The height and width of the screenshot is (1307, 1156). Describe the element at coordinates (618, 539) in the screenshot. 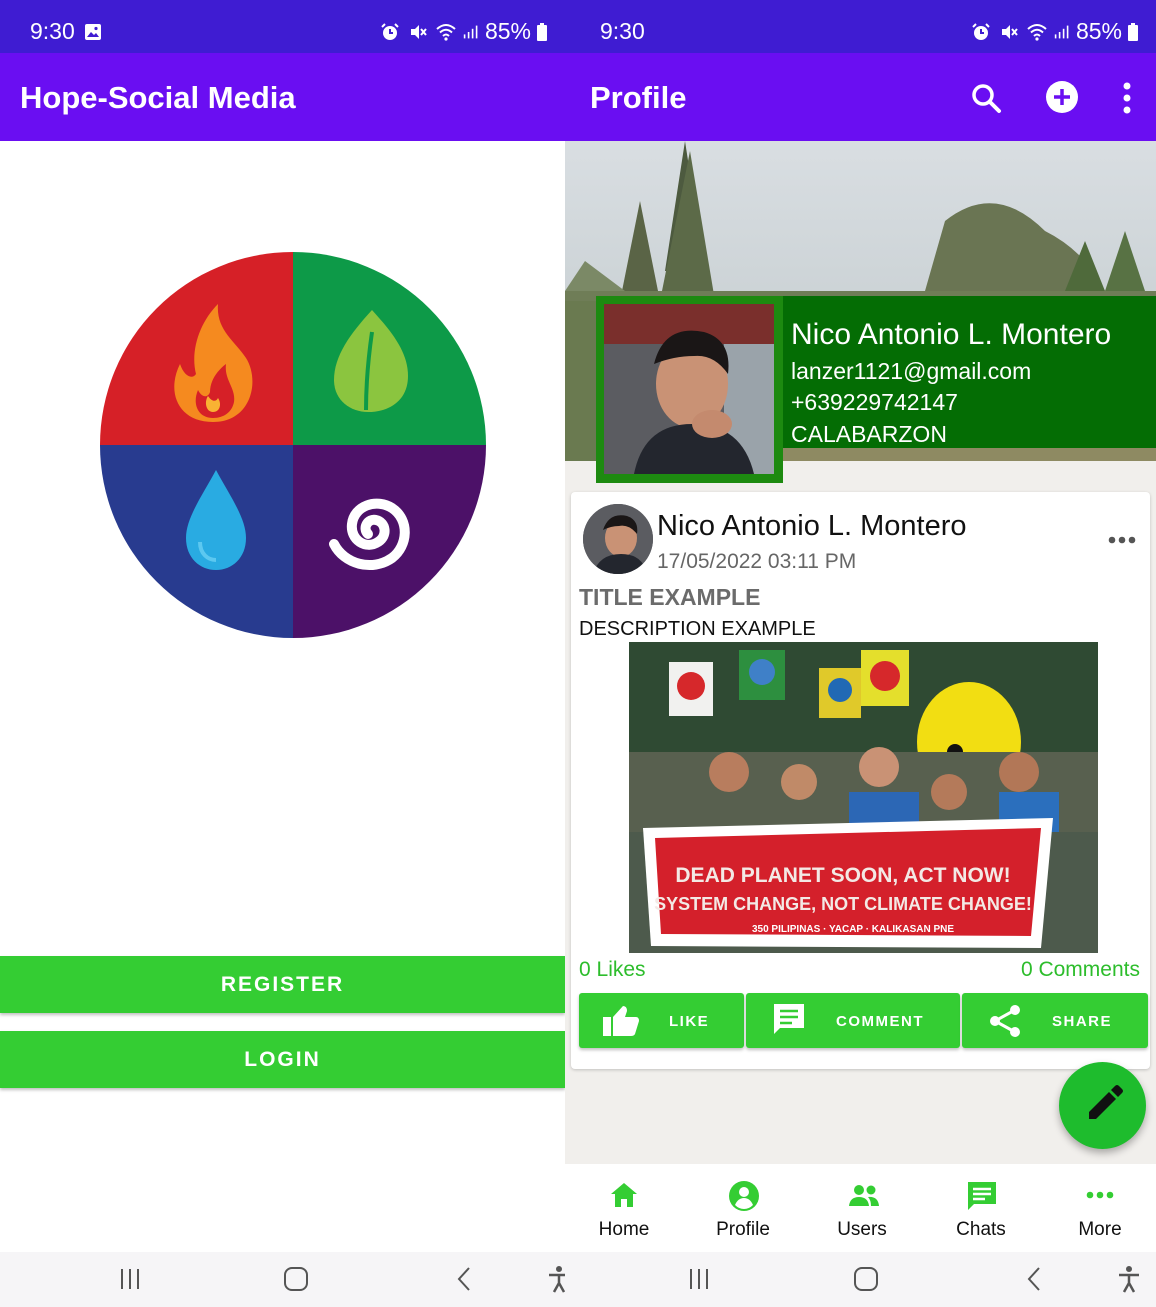

I see `post-author-avatar` at that location.